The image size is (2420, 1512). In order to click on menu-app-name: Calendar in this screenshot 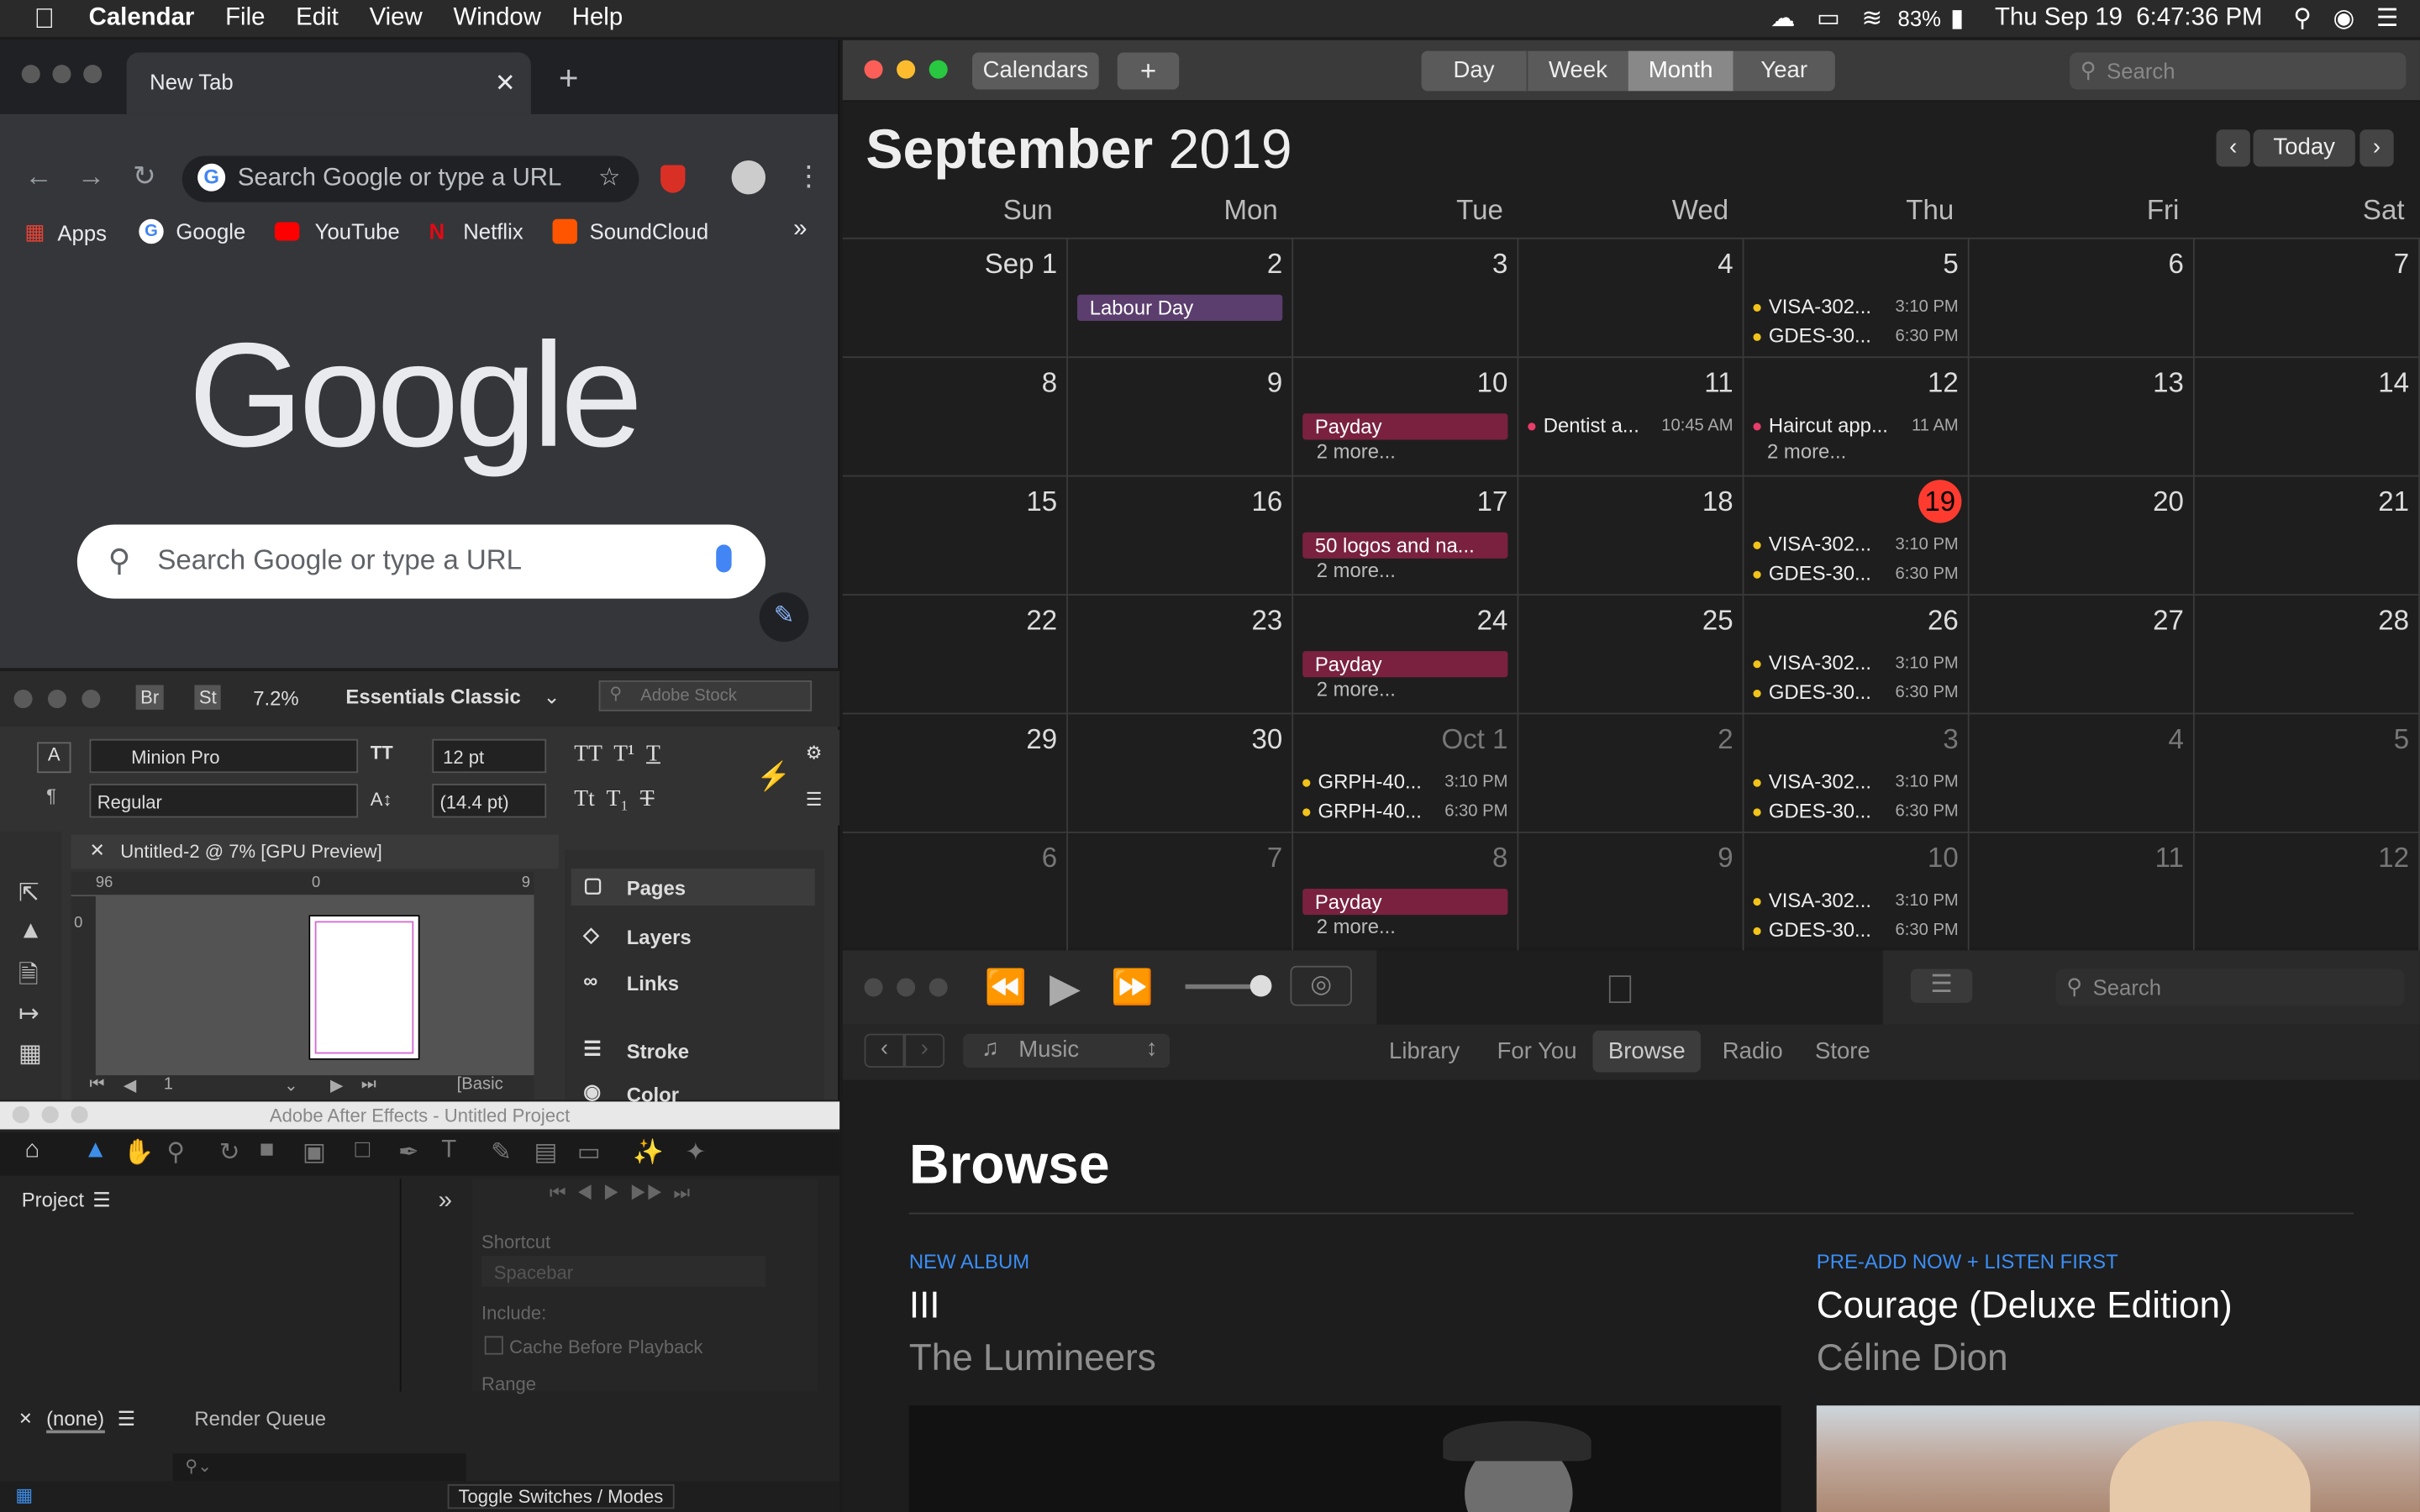, I will do `click(142, 19)`.